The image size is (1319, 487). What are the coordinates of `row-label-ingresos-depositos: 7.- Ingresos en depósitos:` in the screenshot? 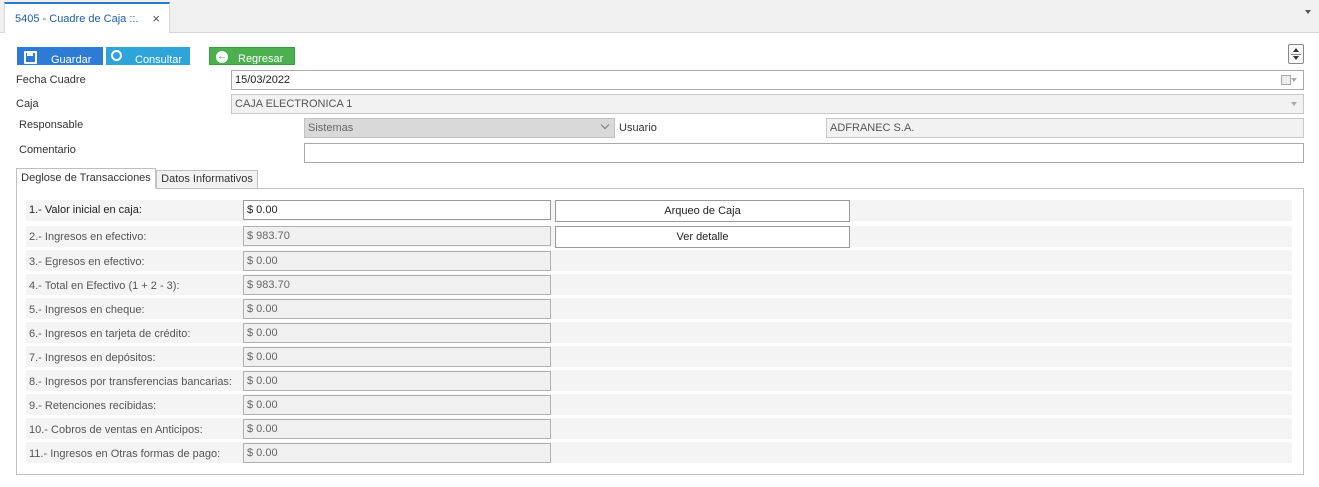 It's located at (92, 358).